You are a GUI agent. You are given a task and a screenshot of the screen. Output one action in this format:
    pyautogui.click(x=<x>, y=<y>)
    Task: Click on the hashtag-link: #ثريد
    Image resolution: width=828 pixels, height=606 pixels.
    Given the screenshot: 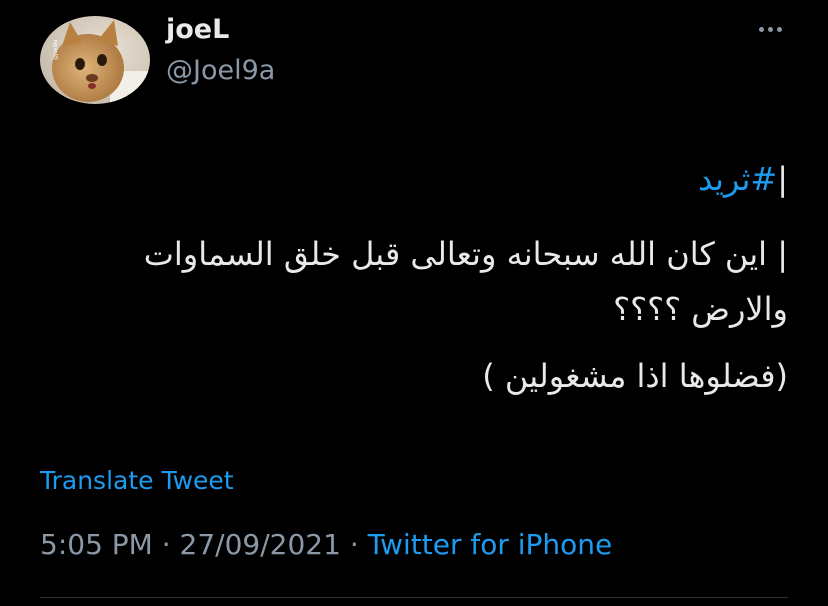 What is the action you would take?
    pyautogui.click(x=737, y=179)
    